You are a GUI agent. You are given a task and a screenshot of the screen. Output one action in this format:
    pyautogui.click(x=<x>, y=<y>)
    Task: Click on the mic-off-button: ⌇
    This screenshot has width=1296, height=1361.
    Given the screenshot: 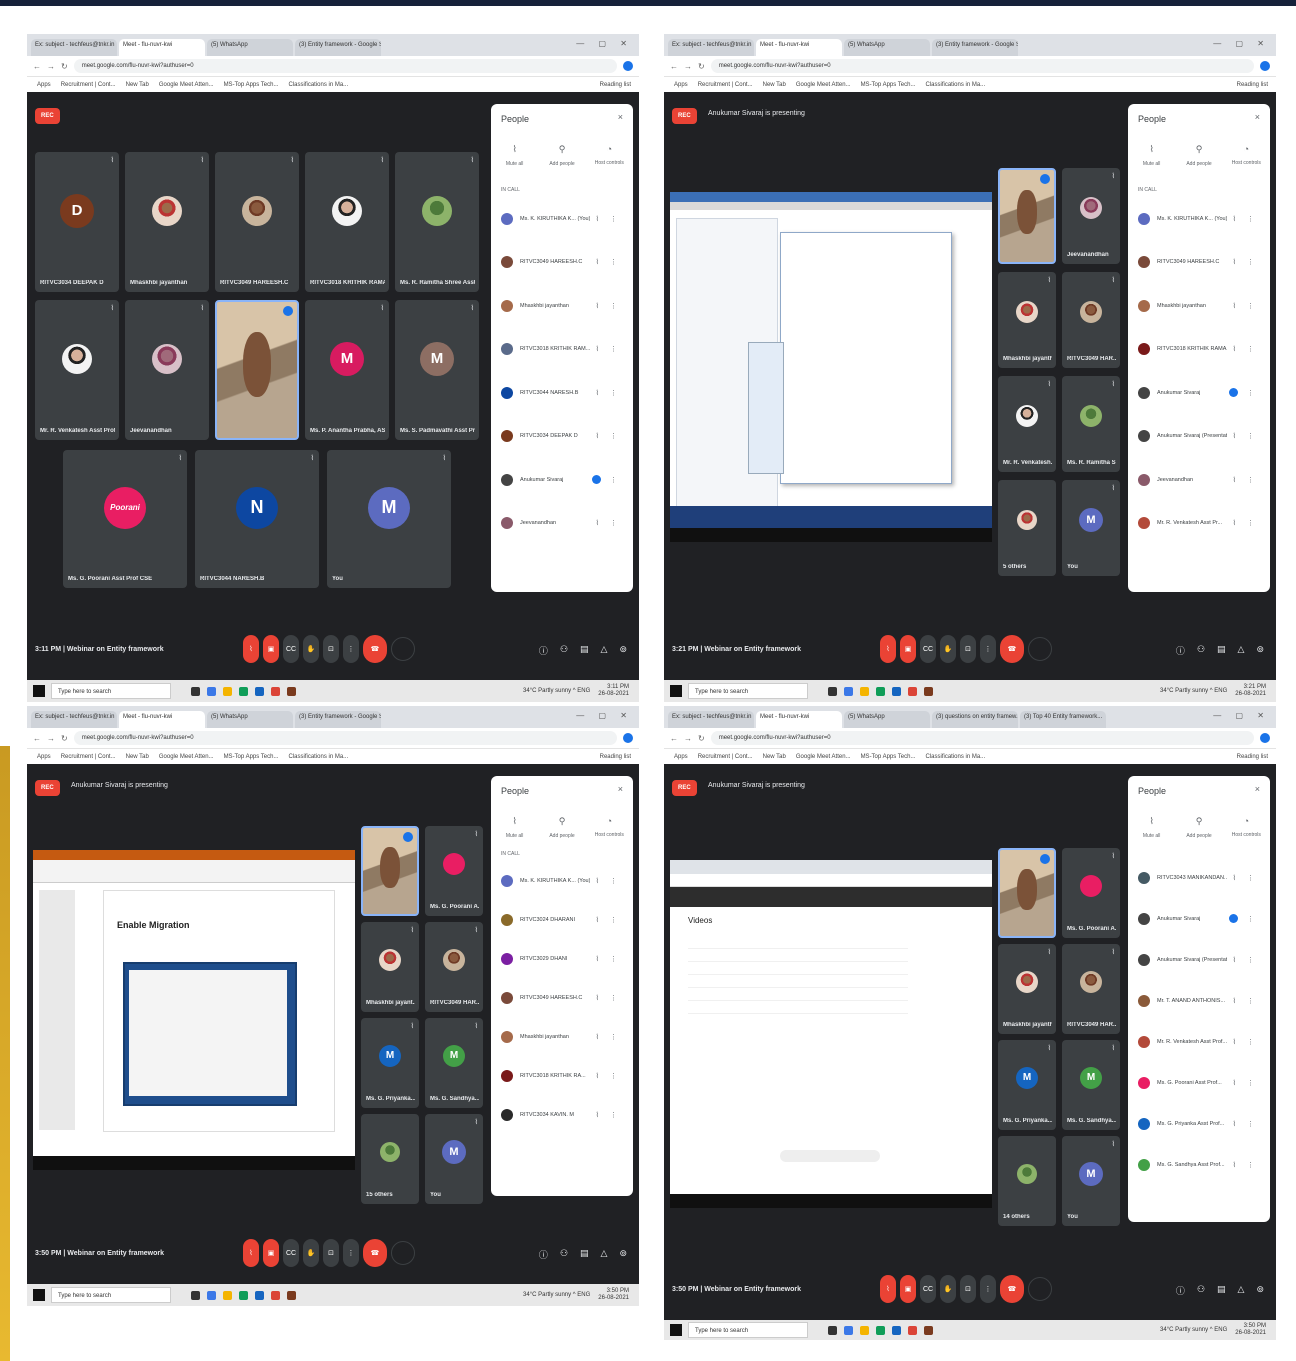 What is the action you would take?
    pyautogui.click(x=888, y=1289)
    